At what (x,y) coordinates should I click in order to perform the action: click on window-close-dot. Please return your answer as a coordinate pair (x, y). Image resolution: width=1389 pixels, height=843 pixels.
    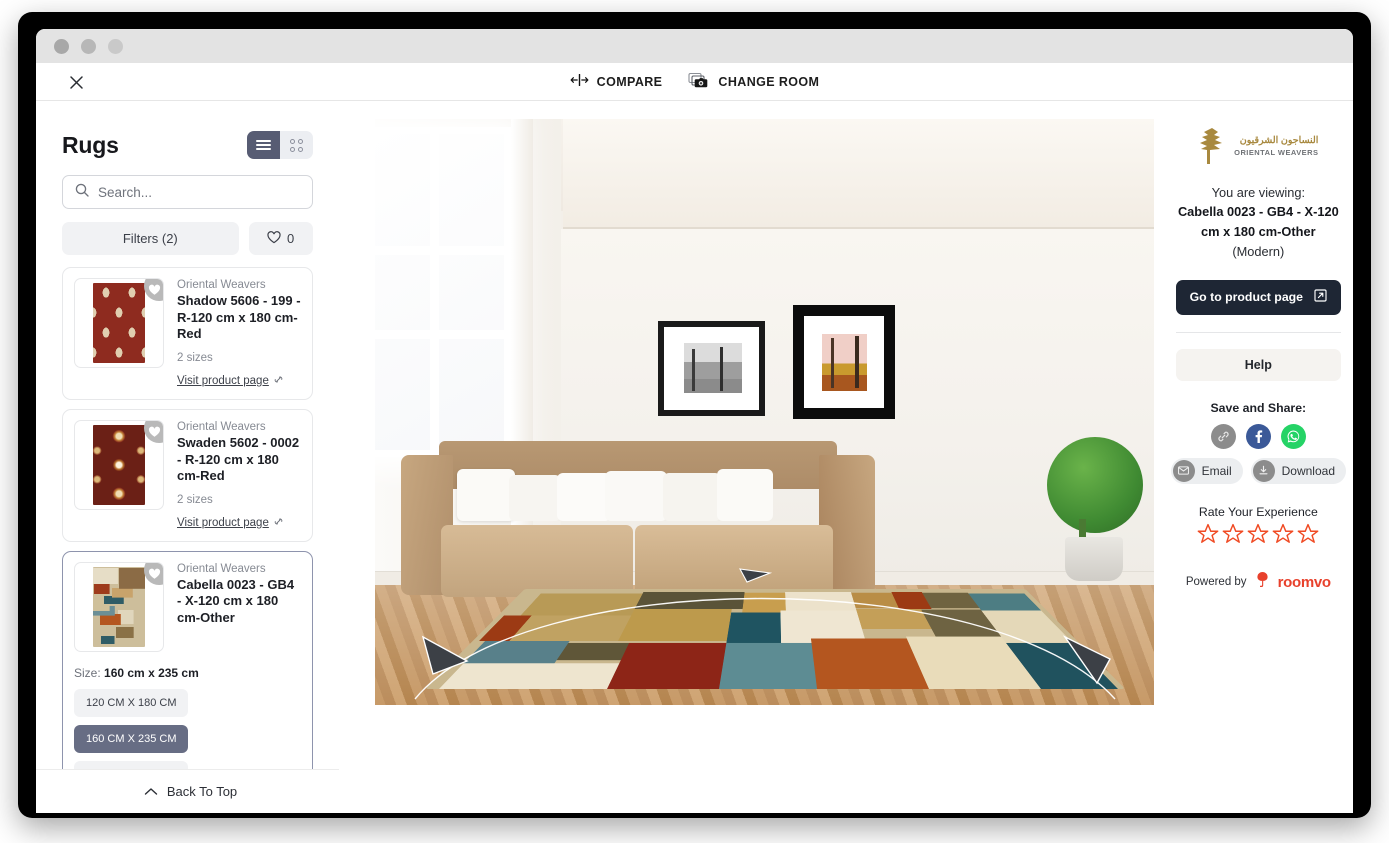
    Looking at the image, I should click on (61, 46).